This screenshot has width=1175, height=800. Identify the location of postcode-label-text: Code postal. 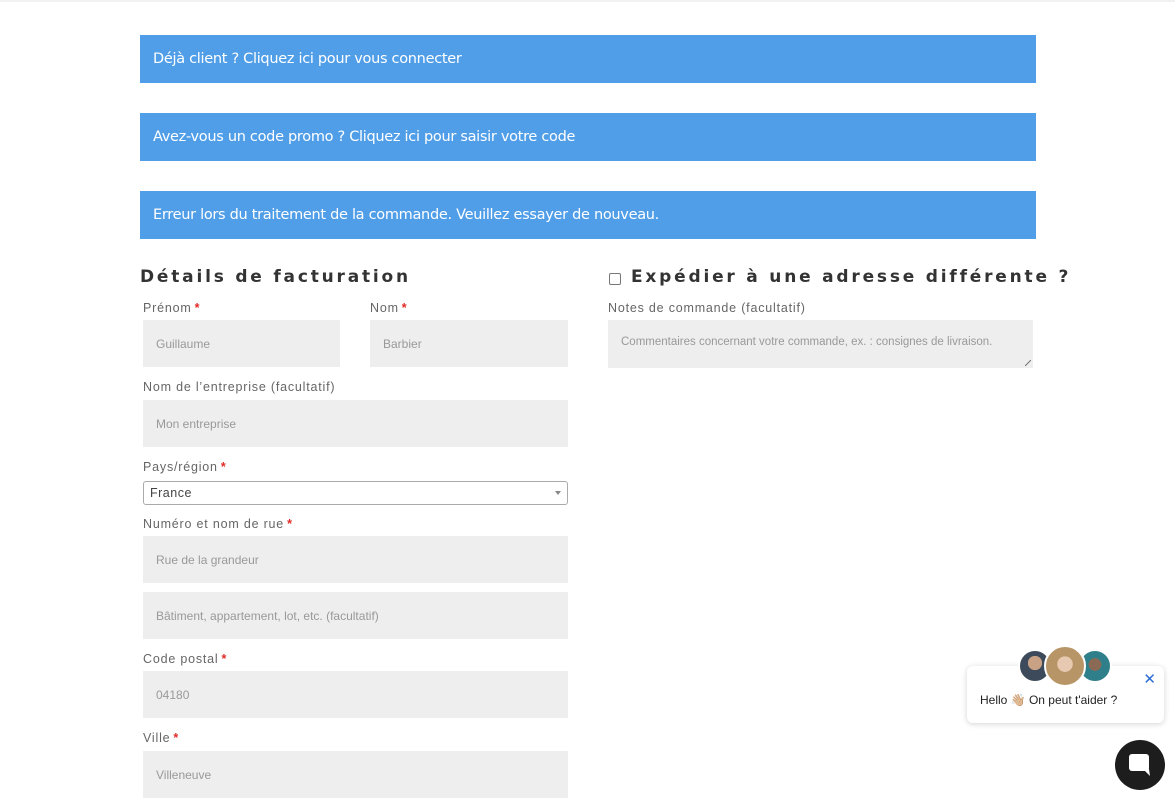
(181, 659).